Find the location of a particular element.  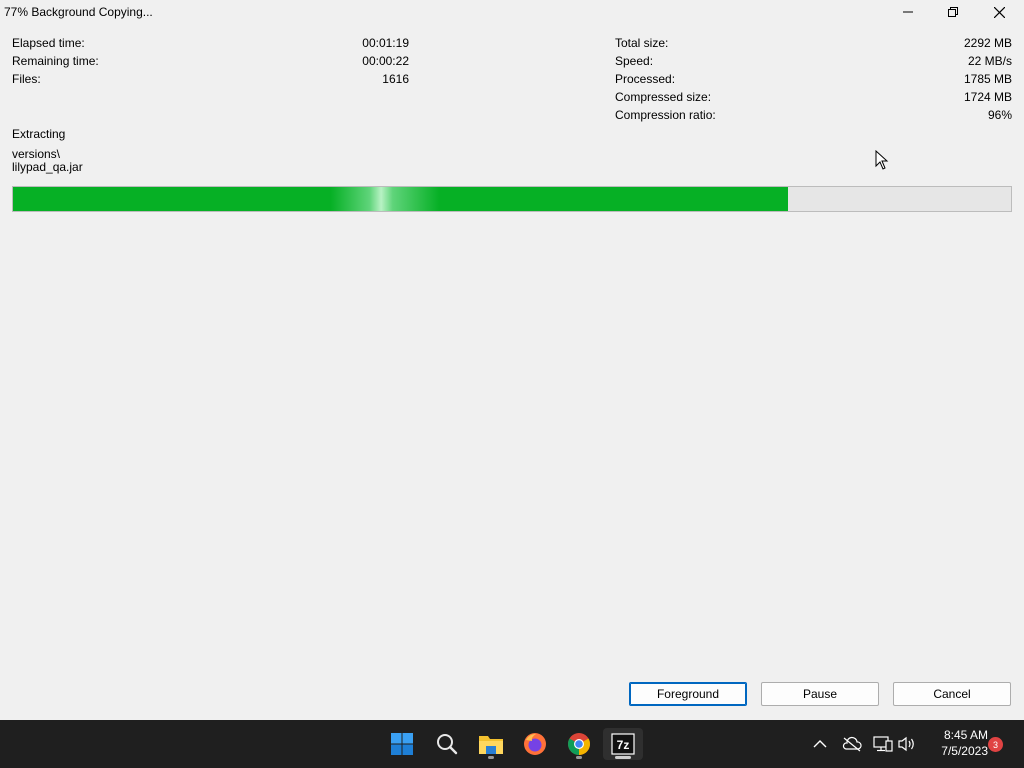

search-icon is located at coordinates (447, 744).